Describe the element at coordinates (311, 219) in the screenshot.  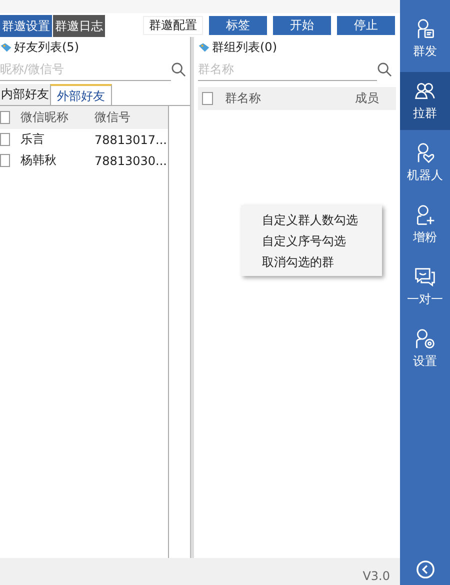
I see `menu-item: 自定义群人数勾选` at that location.